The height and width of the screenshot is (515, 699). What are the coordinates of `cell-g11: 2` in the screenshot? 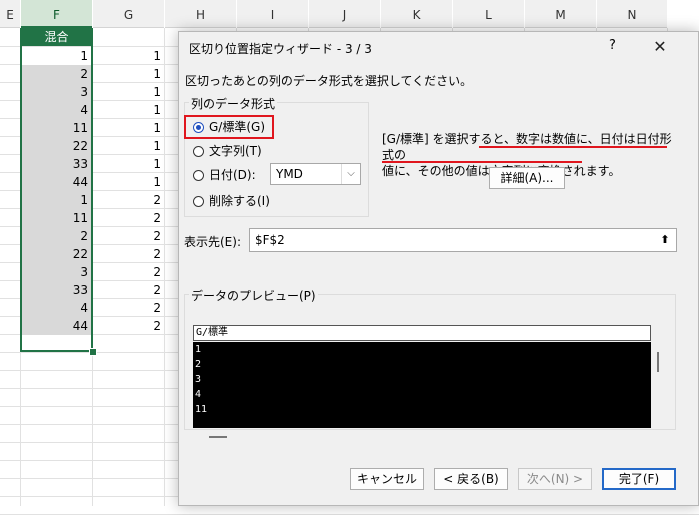 It's located at (128, 218).